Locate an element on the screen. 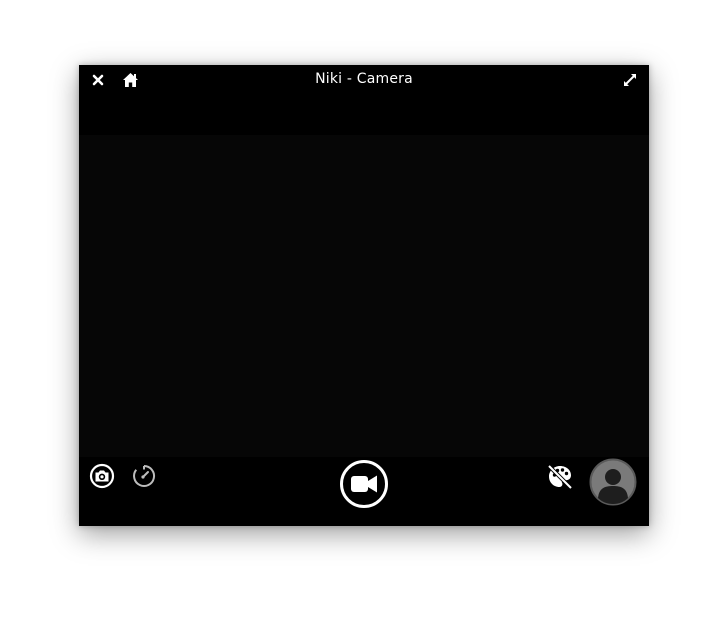 This screenshot has width=728, height=620. fullscreen-icon is located at coordinates (630, 80).